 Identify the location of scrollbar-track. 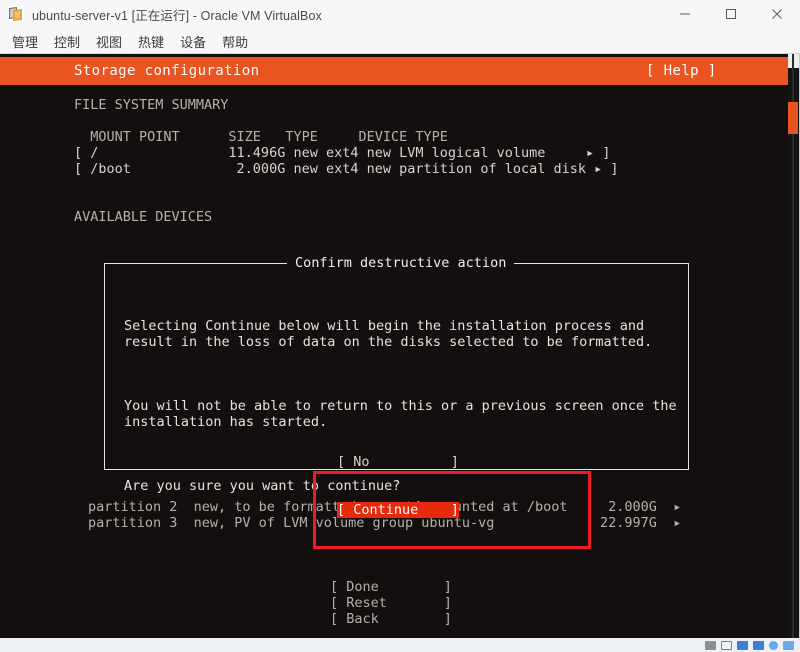
(793, 346).